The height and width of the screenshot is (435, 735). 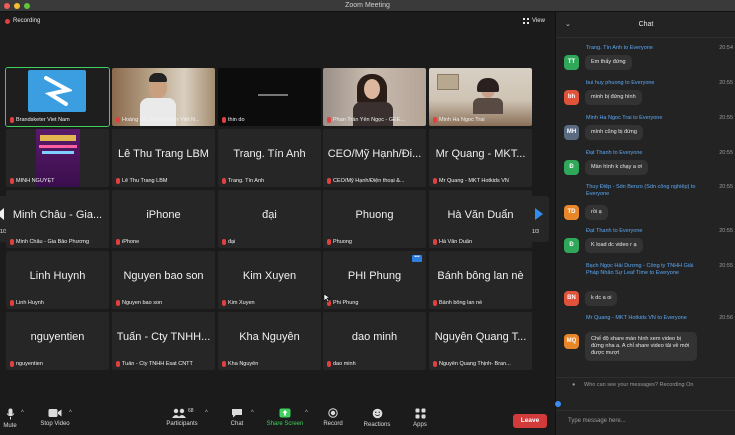 I want to click on video-tile: nguyentien nguyentien, so click(x=57, y=341).